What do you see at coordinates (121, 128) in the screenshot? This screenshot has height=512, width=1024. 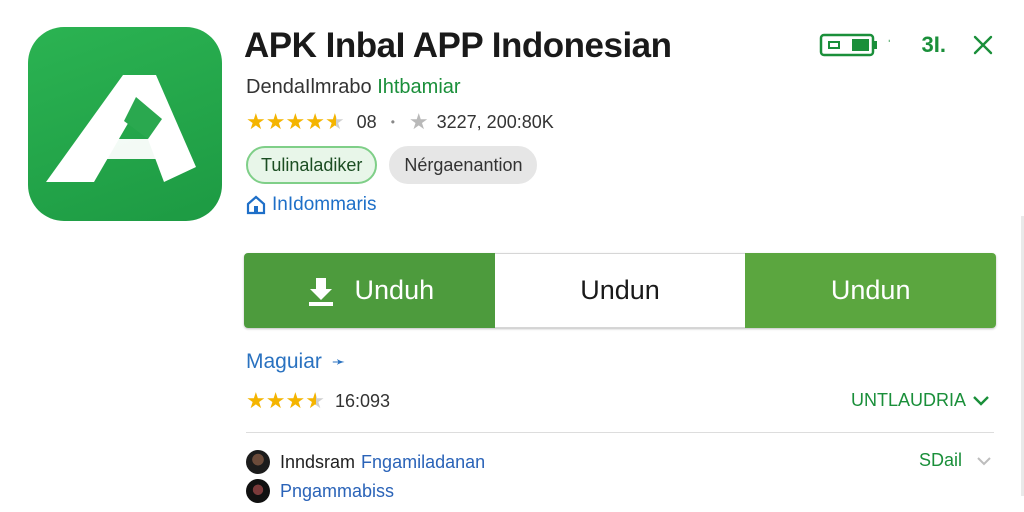 I see `app-logo-icon` at bounding box center [121, 128].